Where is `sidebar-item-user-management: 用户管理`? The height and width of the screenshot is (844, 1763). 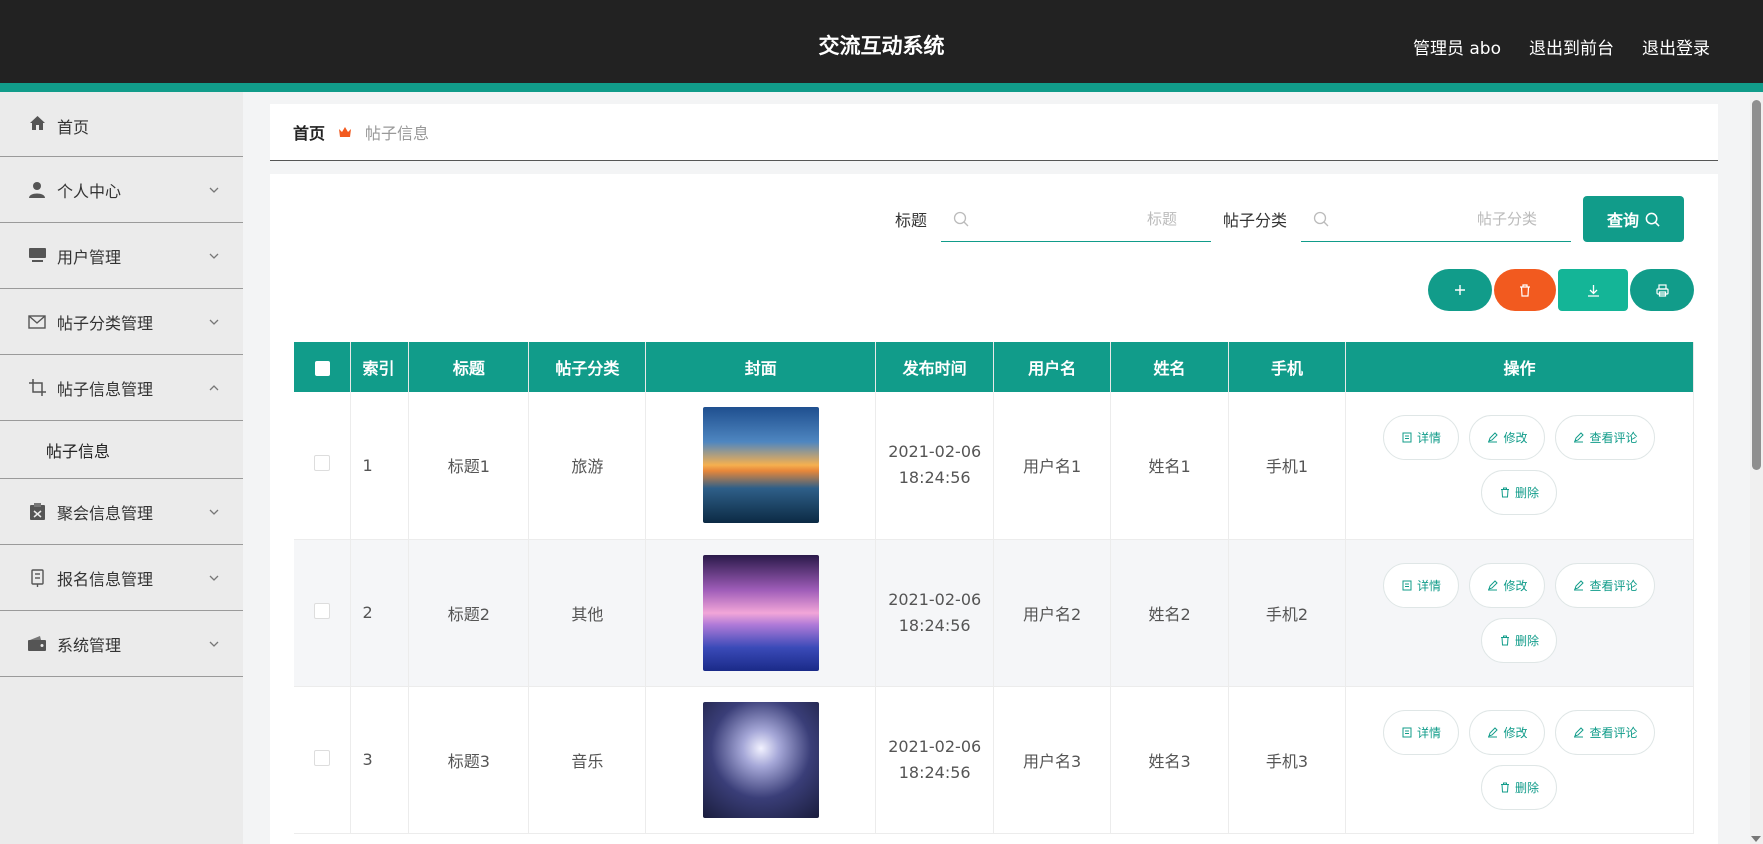 sidebar-item-user-management: 用户管理 is located at coordinates (121, 256).